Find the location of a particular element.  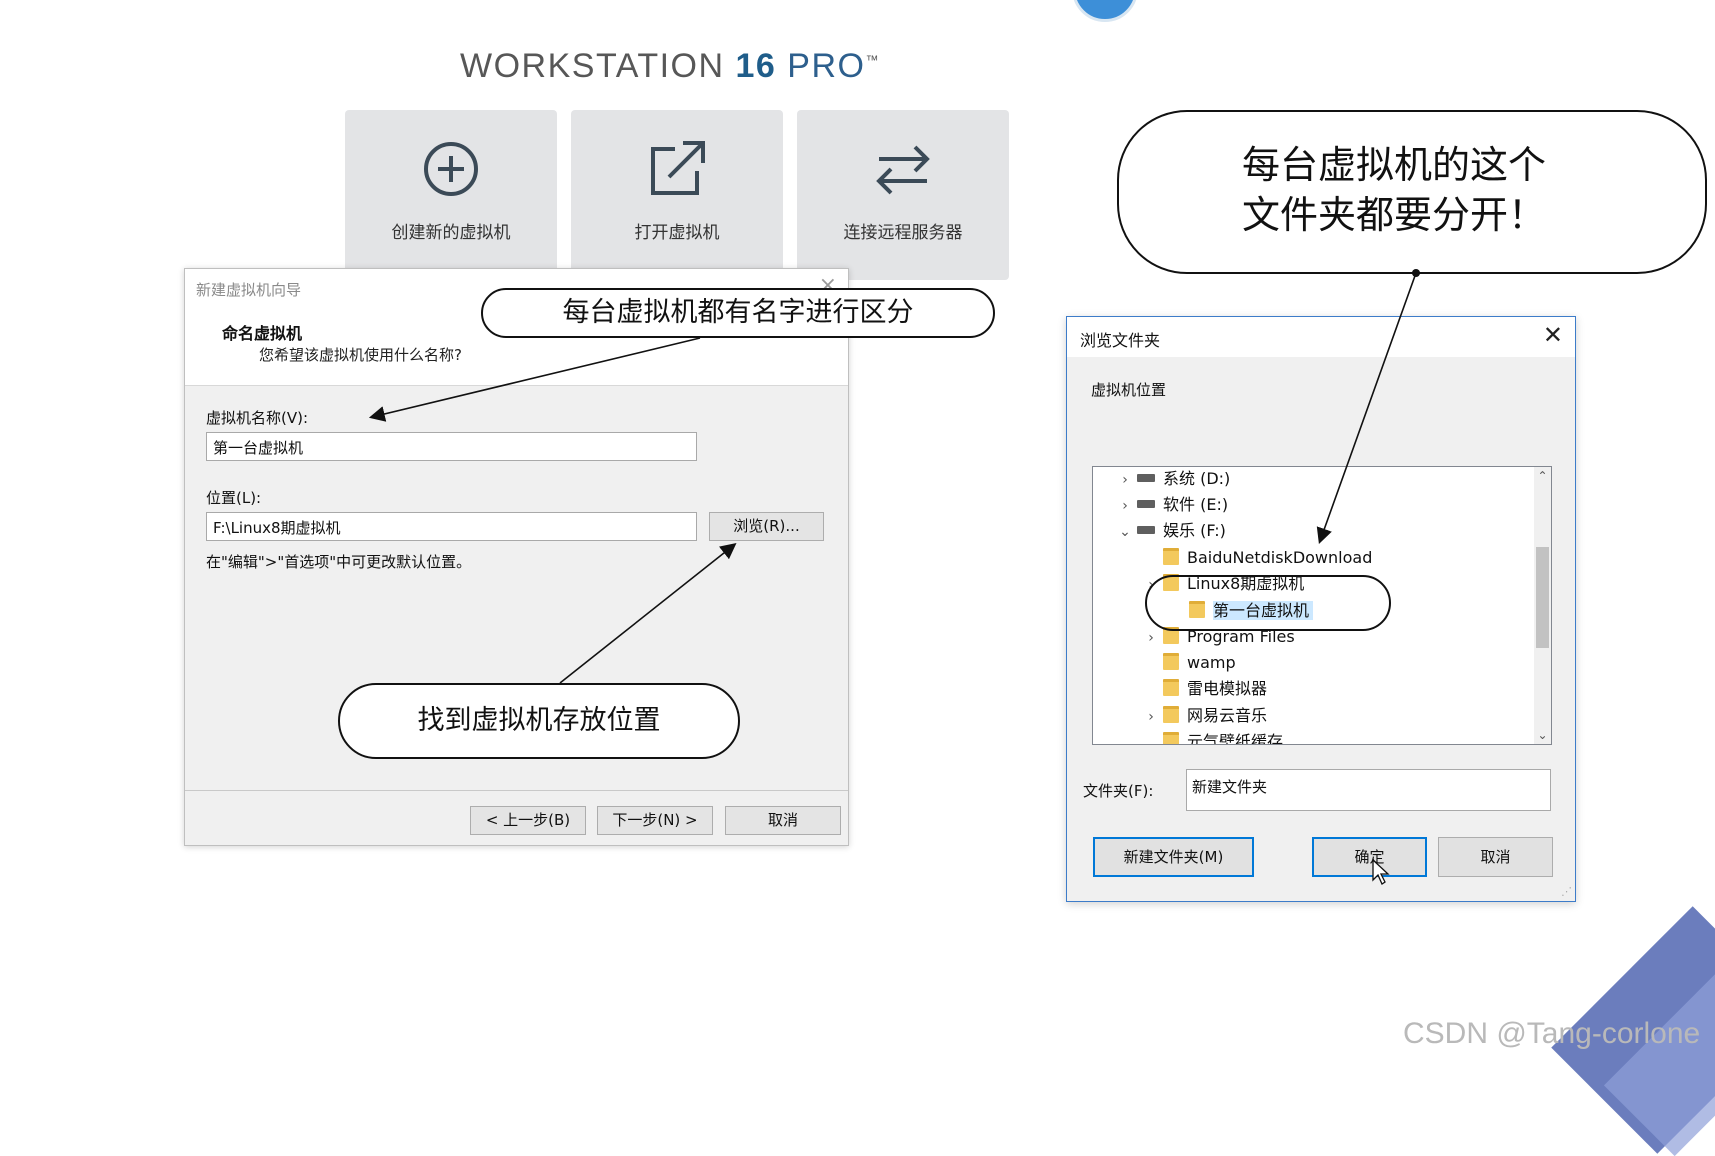

tree-item-netease-music: › 网易云音乐 is located at coordinates (1203, 716).